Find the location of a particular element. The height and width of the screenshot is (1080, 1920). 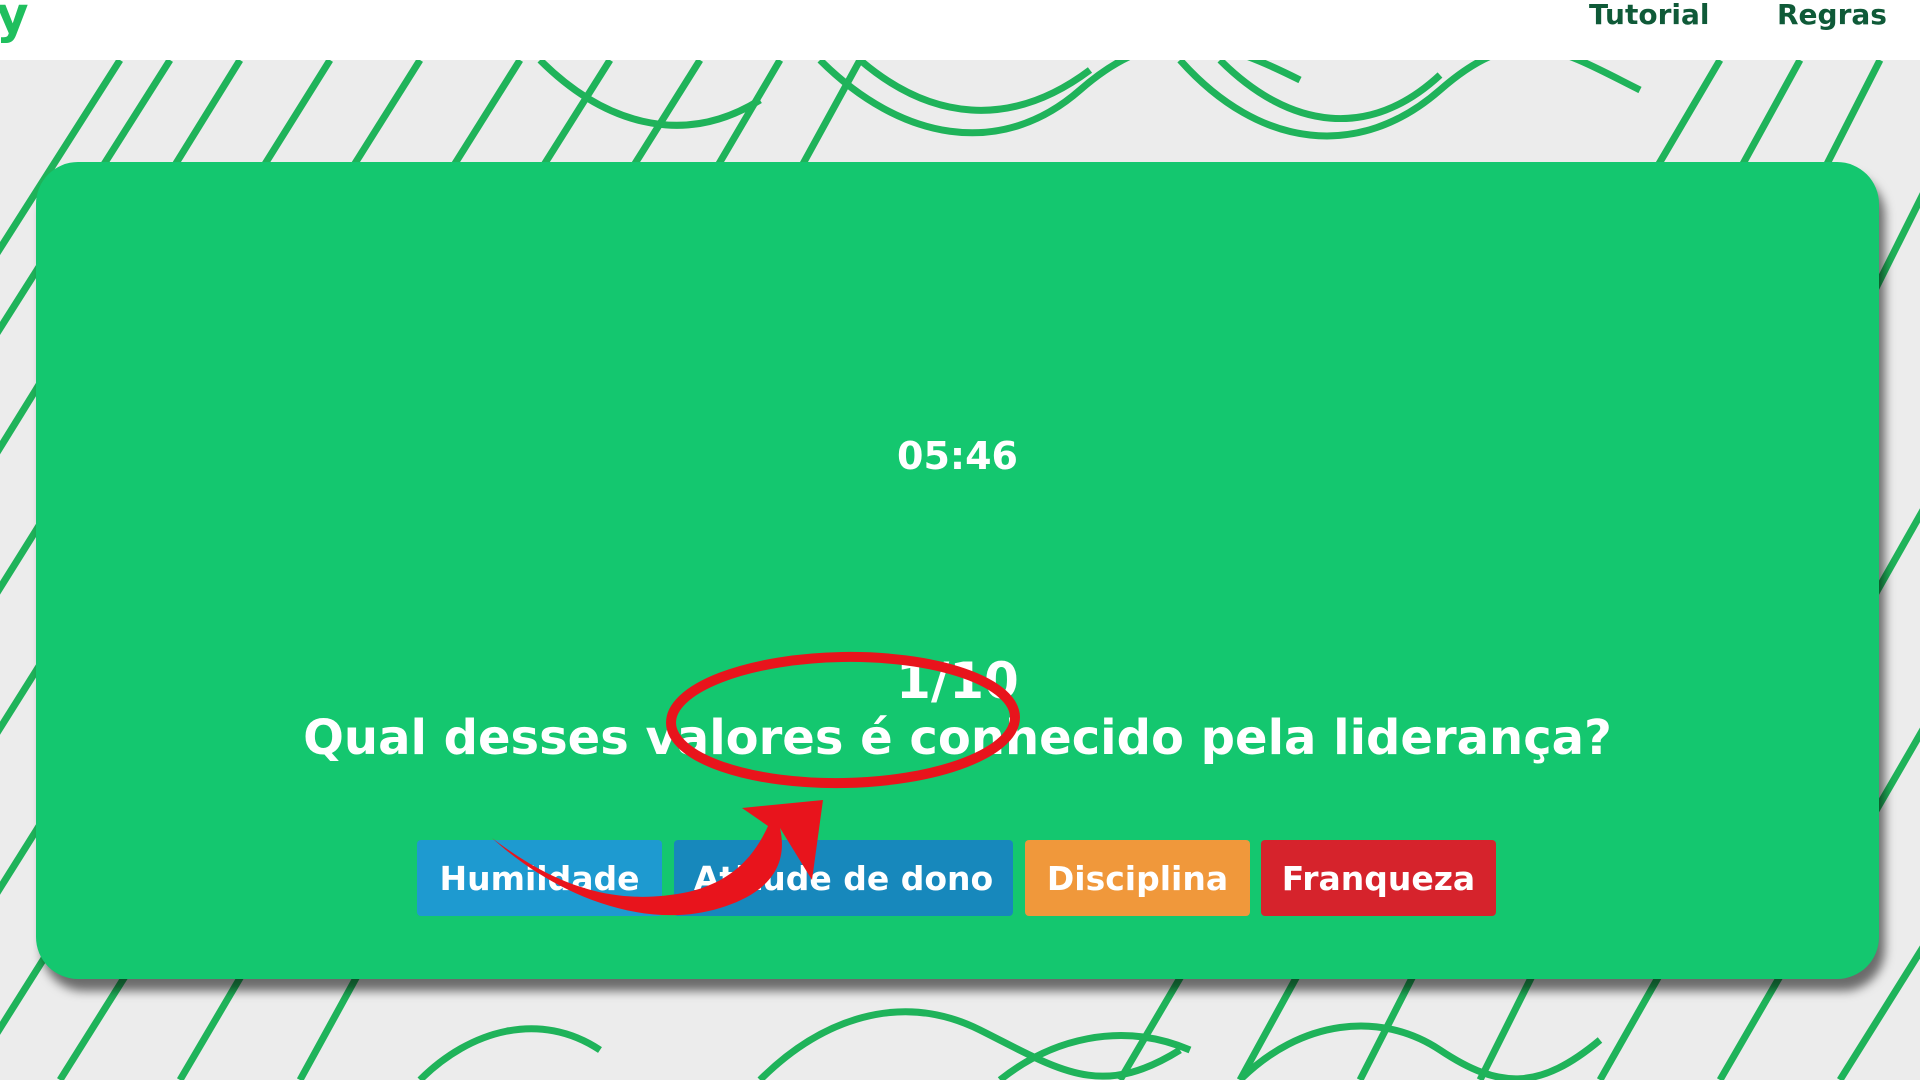

top-navigation-bar: y Tutorial Regras is located at coordinates (960, 30).